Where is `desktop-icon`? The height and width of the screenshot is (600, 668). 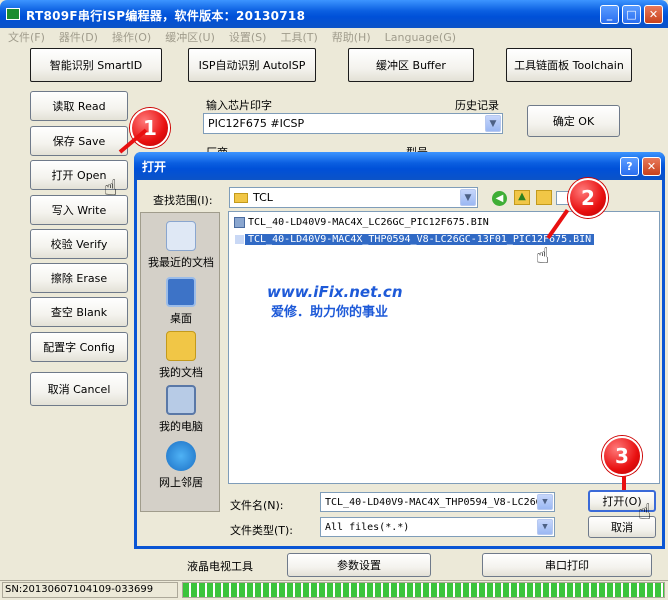 desktop-icon is located at coordinates (181, 292).